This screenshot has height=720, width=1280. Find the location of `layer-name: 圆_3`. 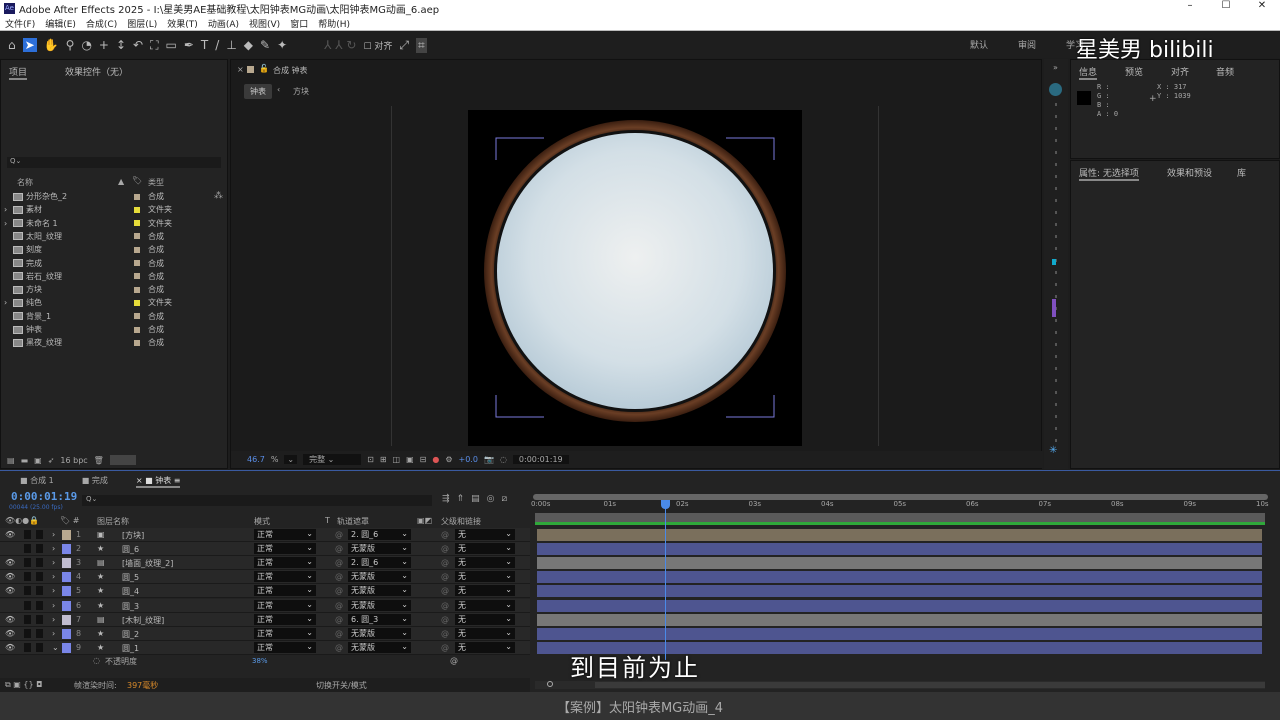

layer-name: 圆_3 is located at coordinates (130, 606).